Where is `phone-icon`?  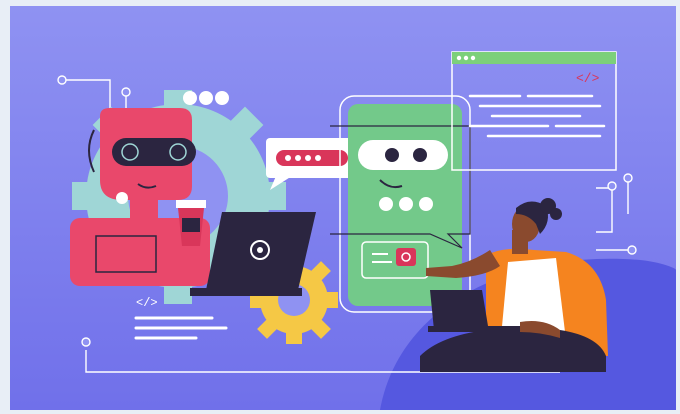
phone-icon is located at coordinates (405, 204).